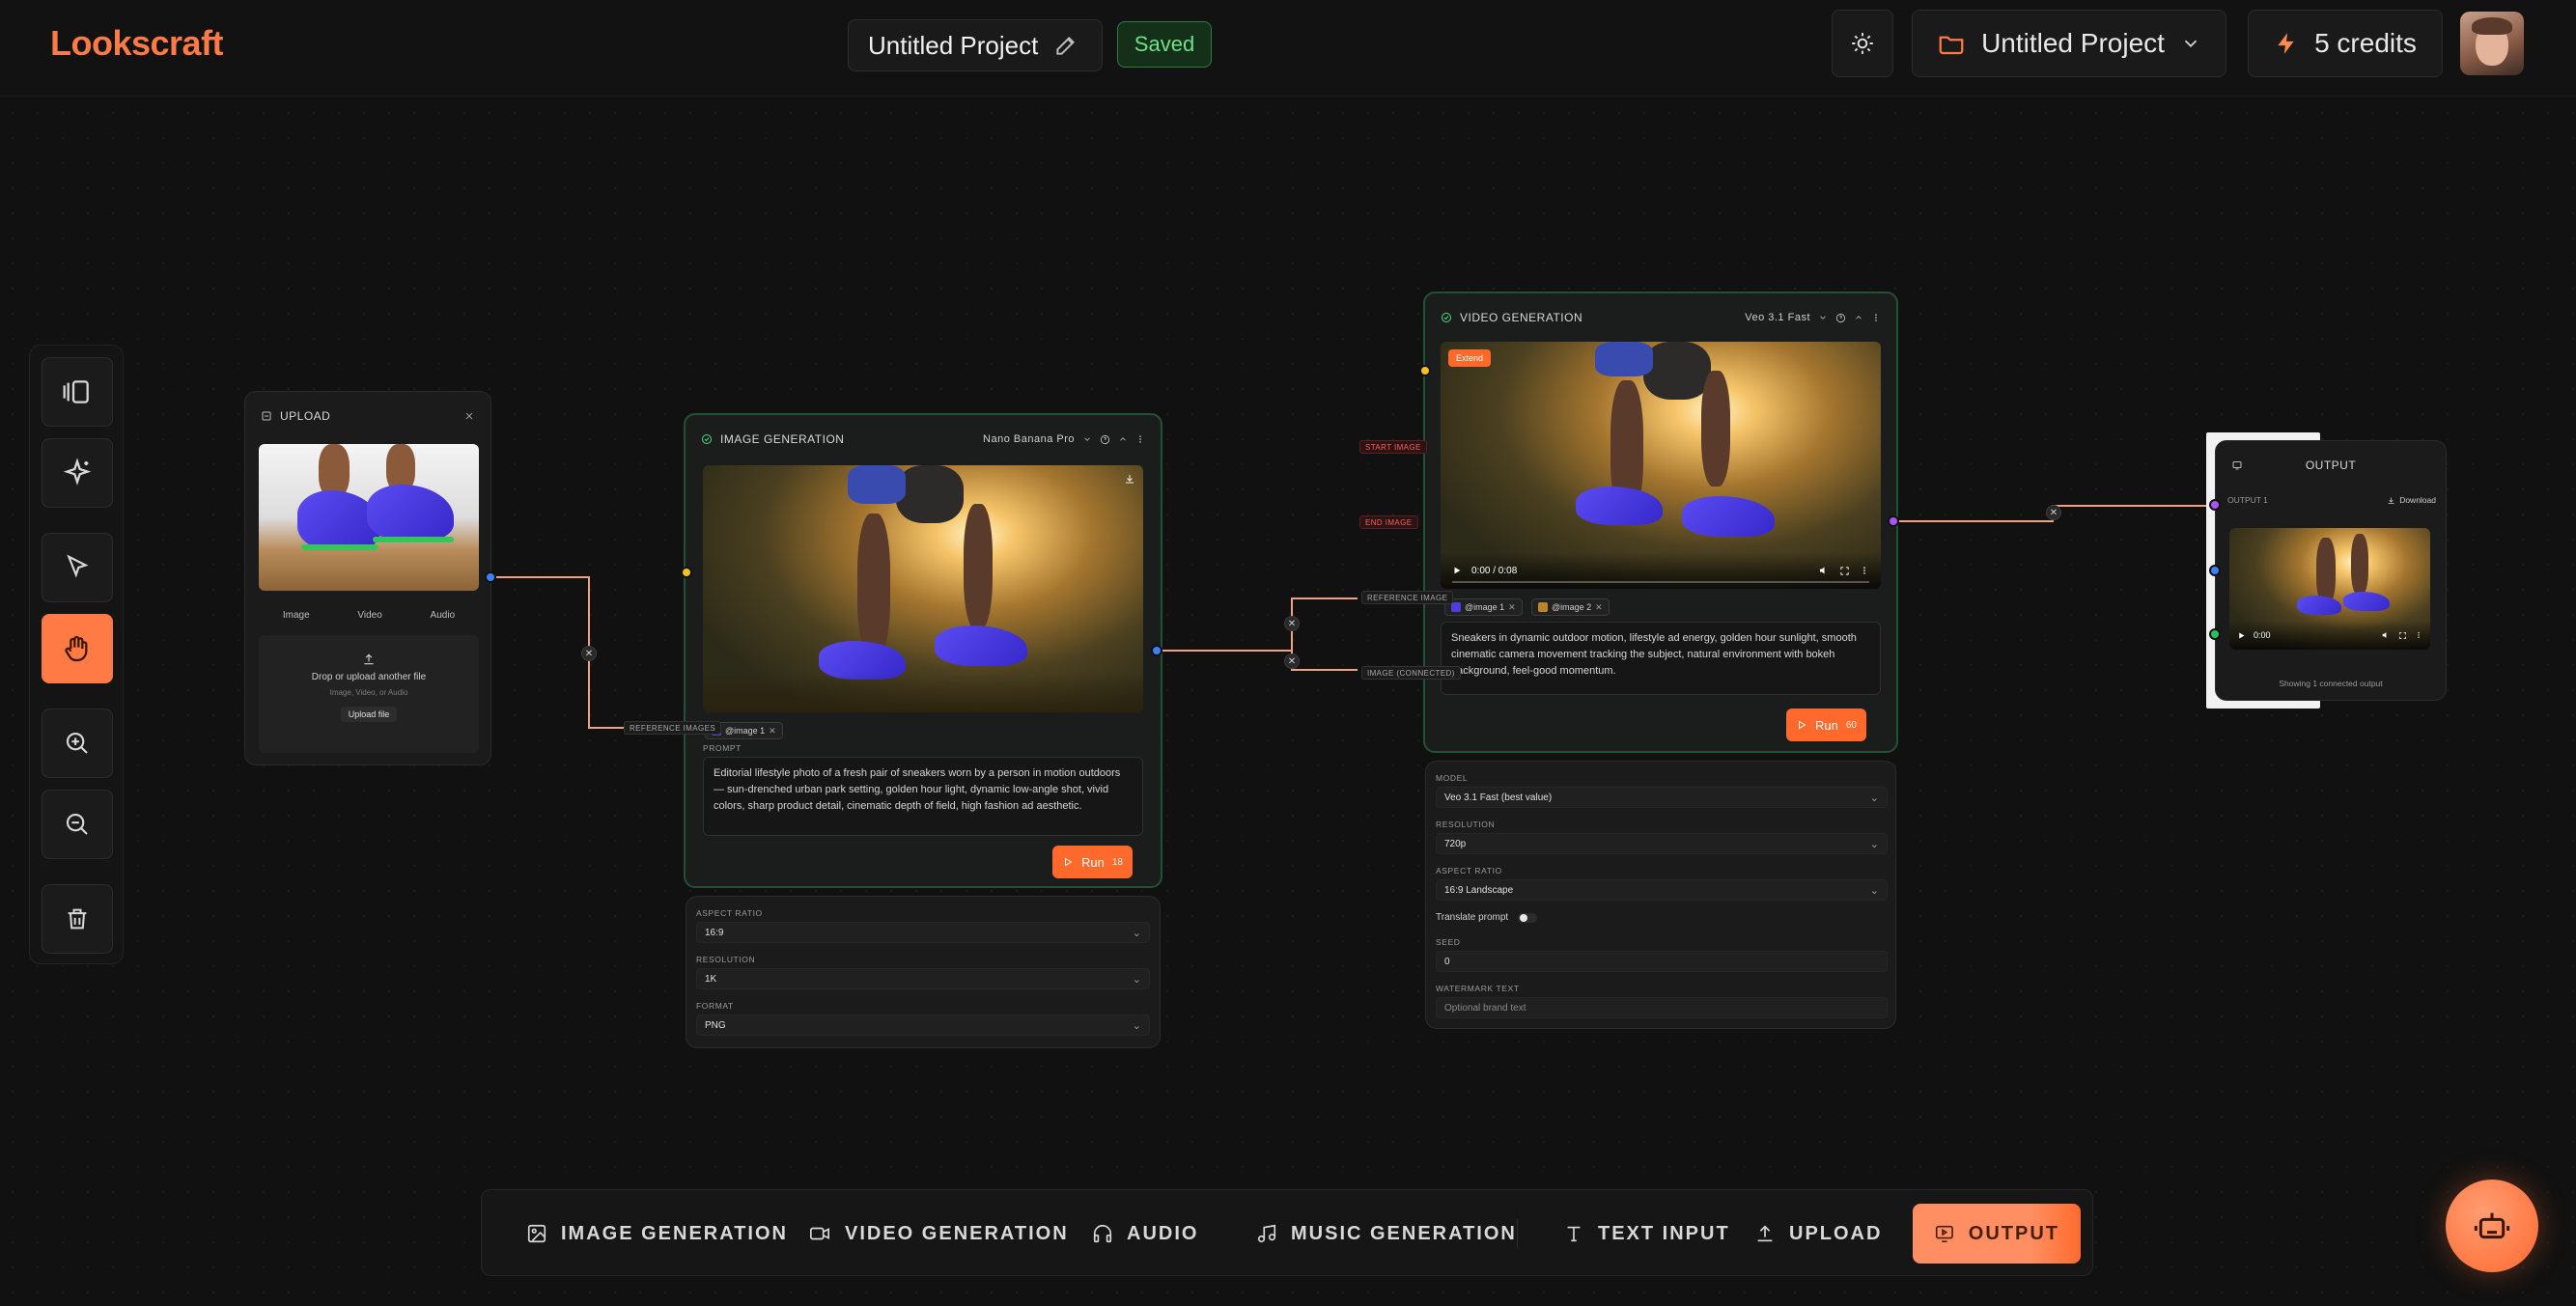  What do you see at coordinates (1662, 797) in the screenshot?
I see `model-select: Veo 3.1 Fast (best value) ⌄` at bounding box center [1662, 797].